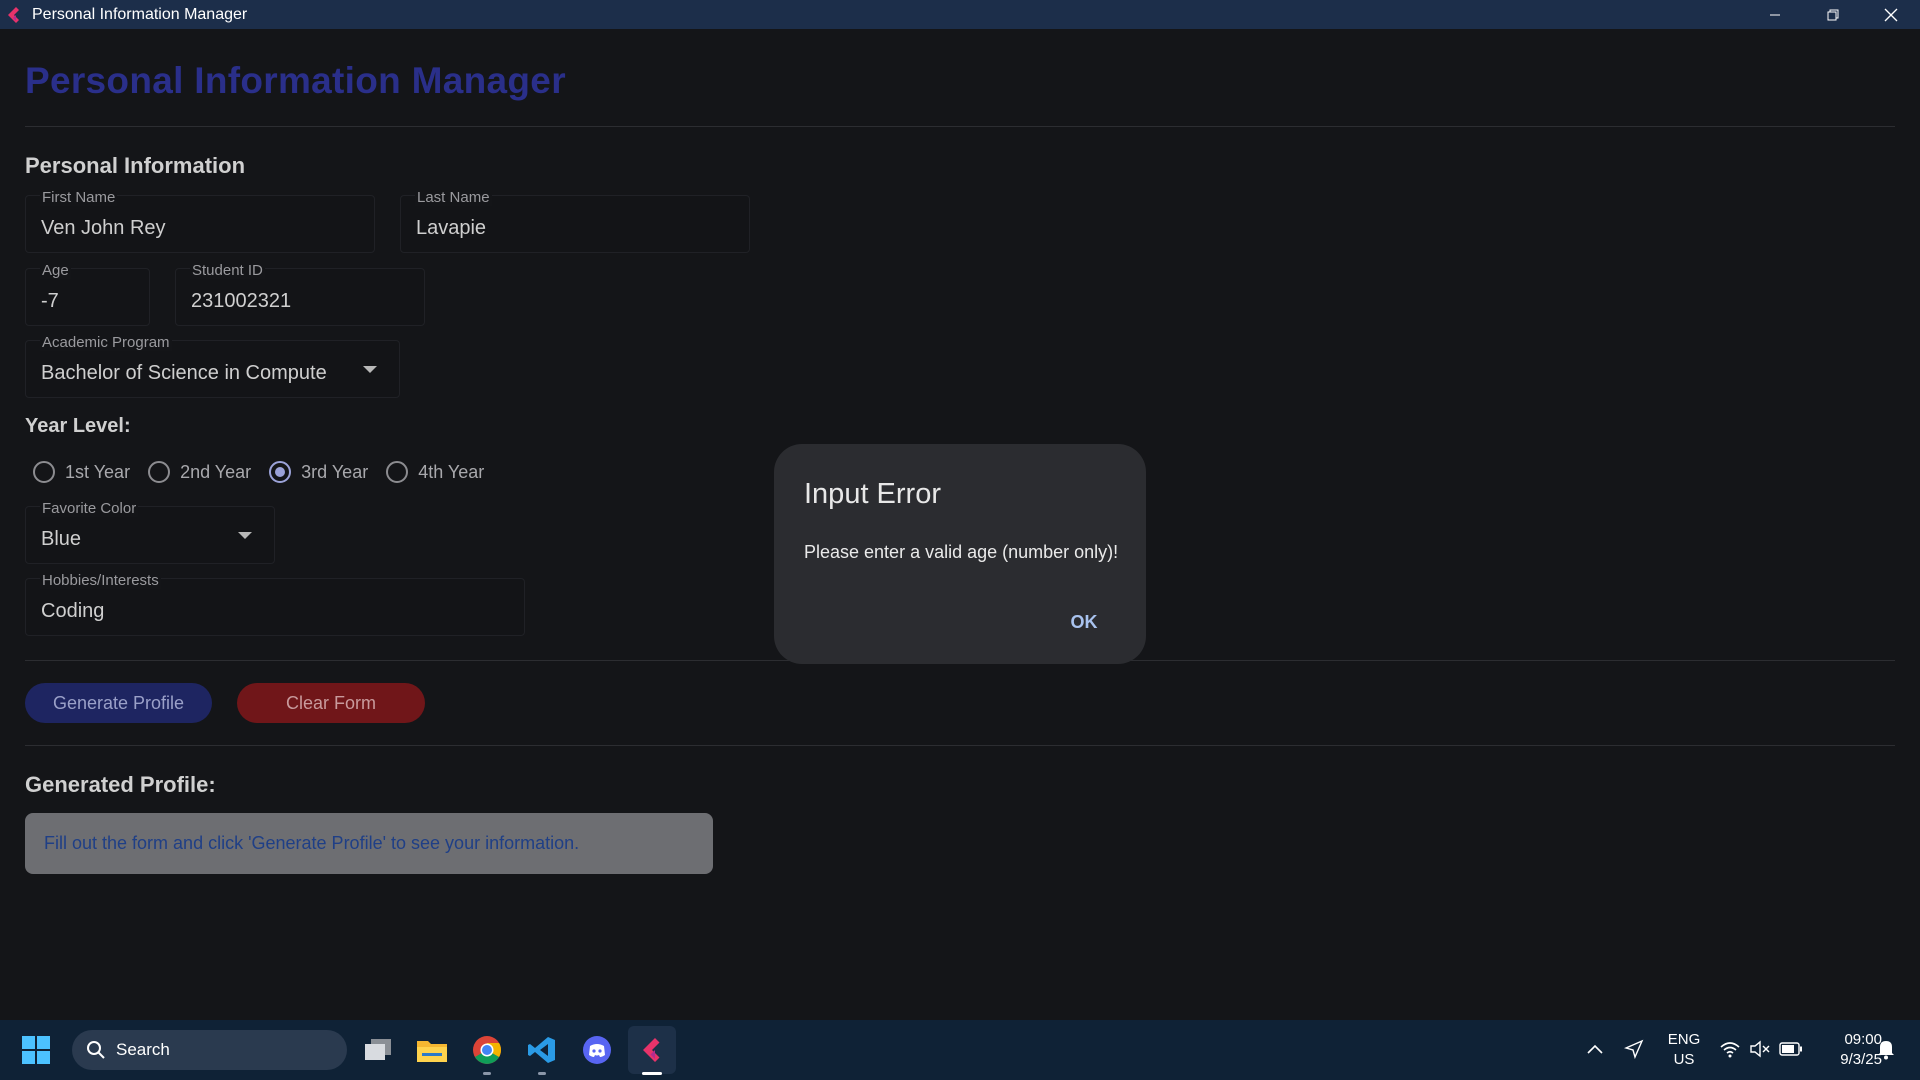 This screenshot has height=1080, width=1920. I want to click on vscode-icon, so click(542, 1050).